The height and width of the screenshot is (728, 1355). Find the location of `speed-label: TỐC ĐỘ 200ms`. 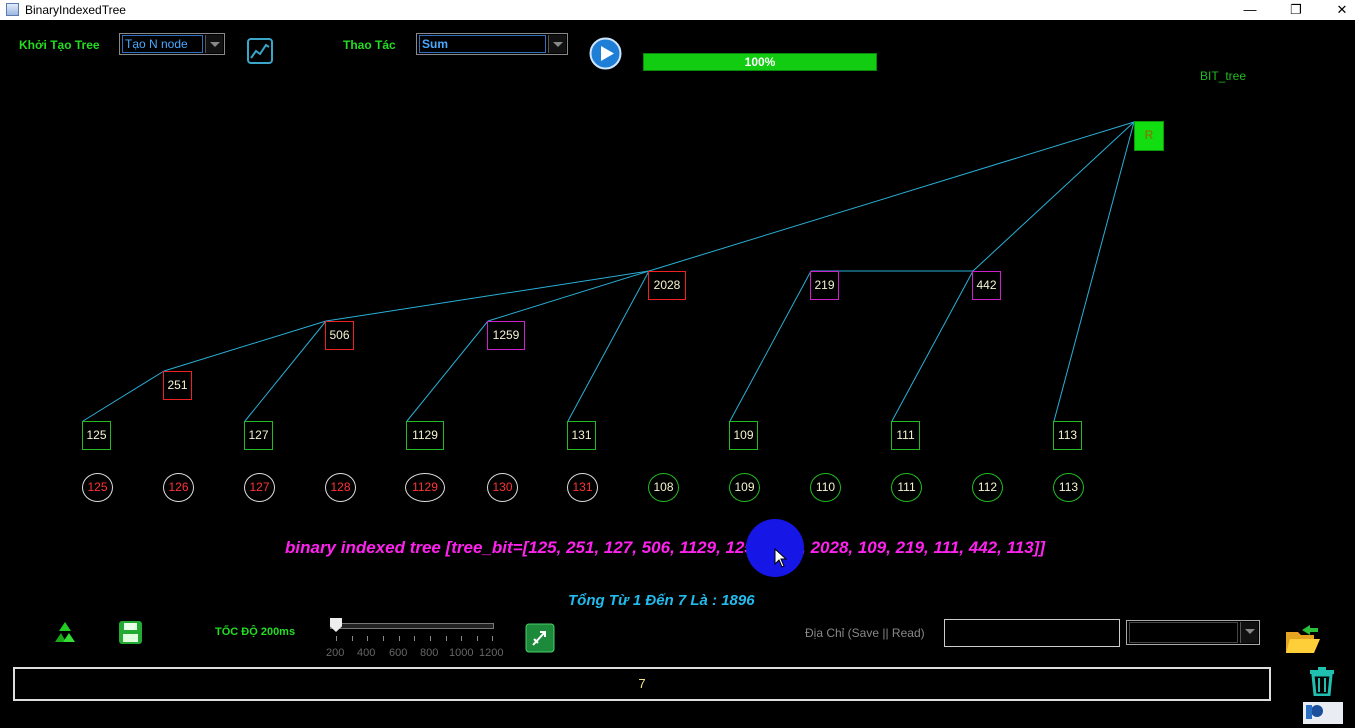

speed-label: TỐC ĐỘ 200ms is located at coordinates (255, 632).